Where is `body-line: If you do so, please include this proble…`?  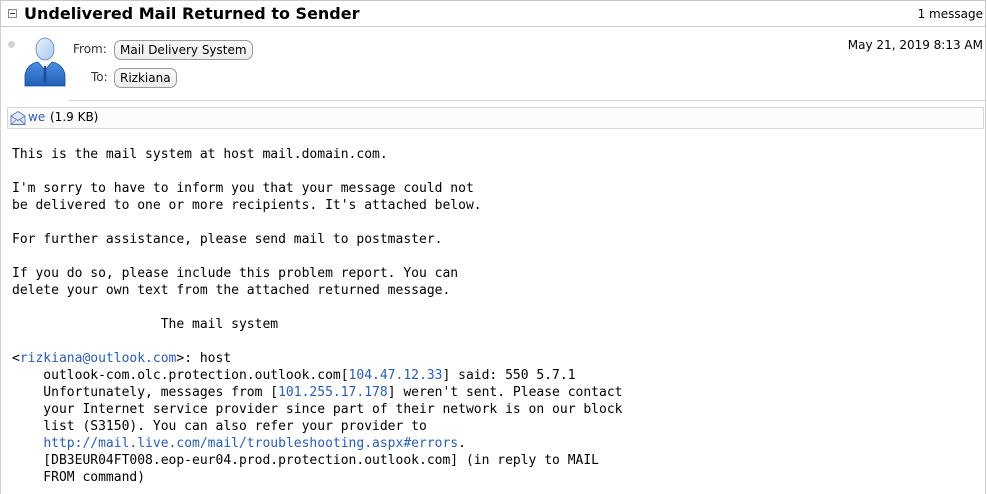 body-line: If you do so, please include this proble… is located at coordinates (235, 273).